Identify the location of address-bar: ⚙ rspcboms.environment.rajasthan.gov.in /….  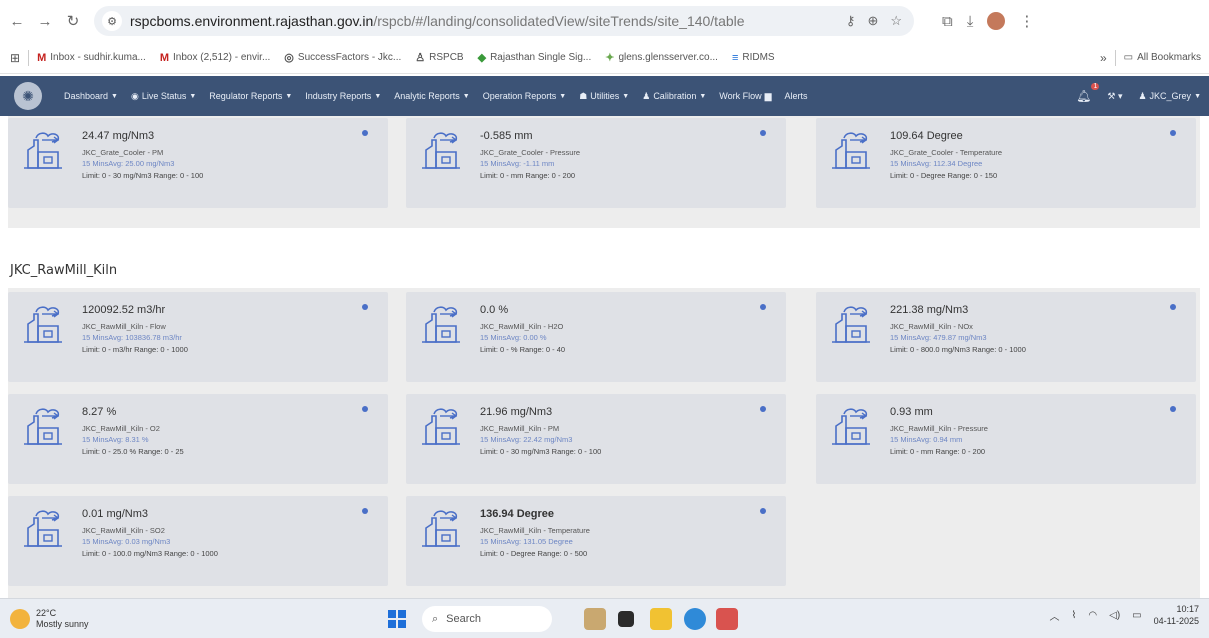
(504, 21).